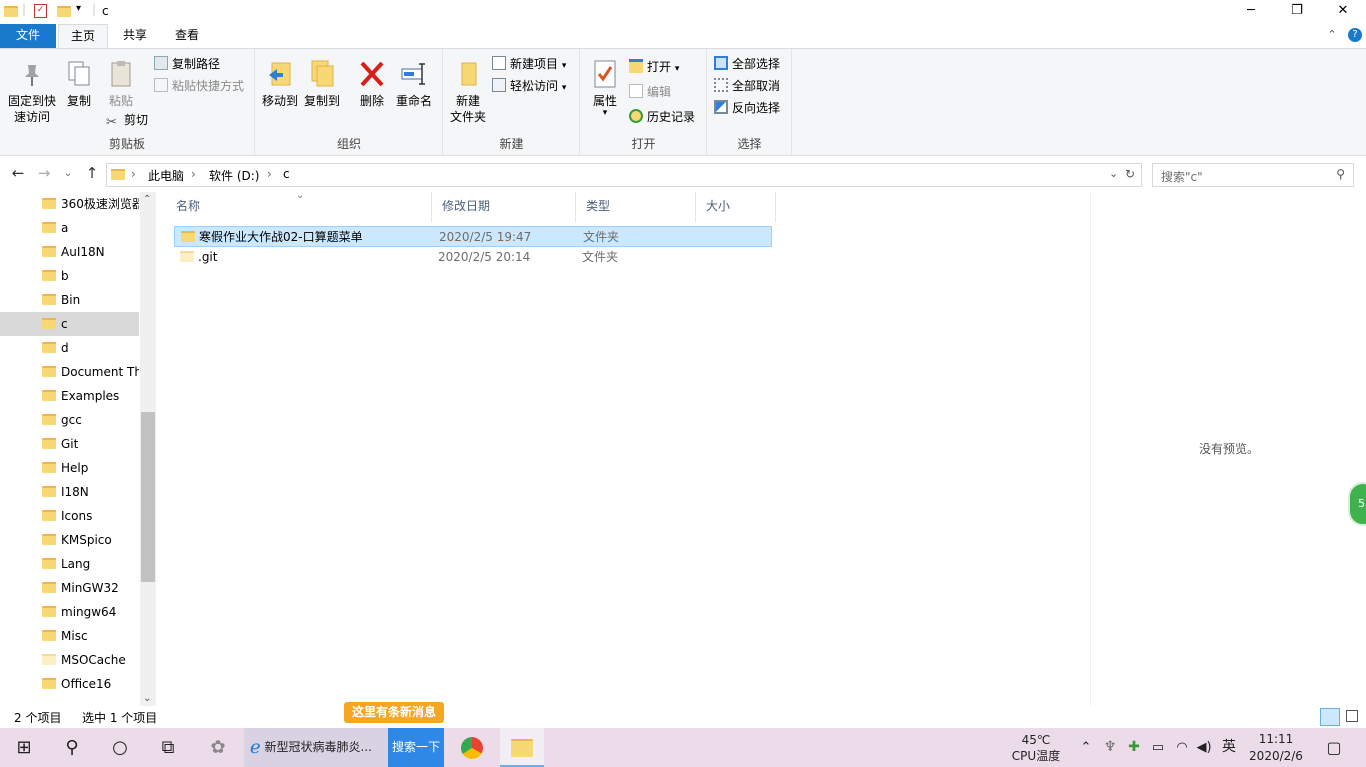 This screenshot has height=767, width=1366. What do you see at coordinates (147, 698) in the screenshot?
I see `scroll-down-icon: ⌄` at bounding box center [147, 698].